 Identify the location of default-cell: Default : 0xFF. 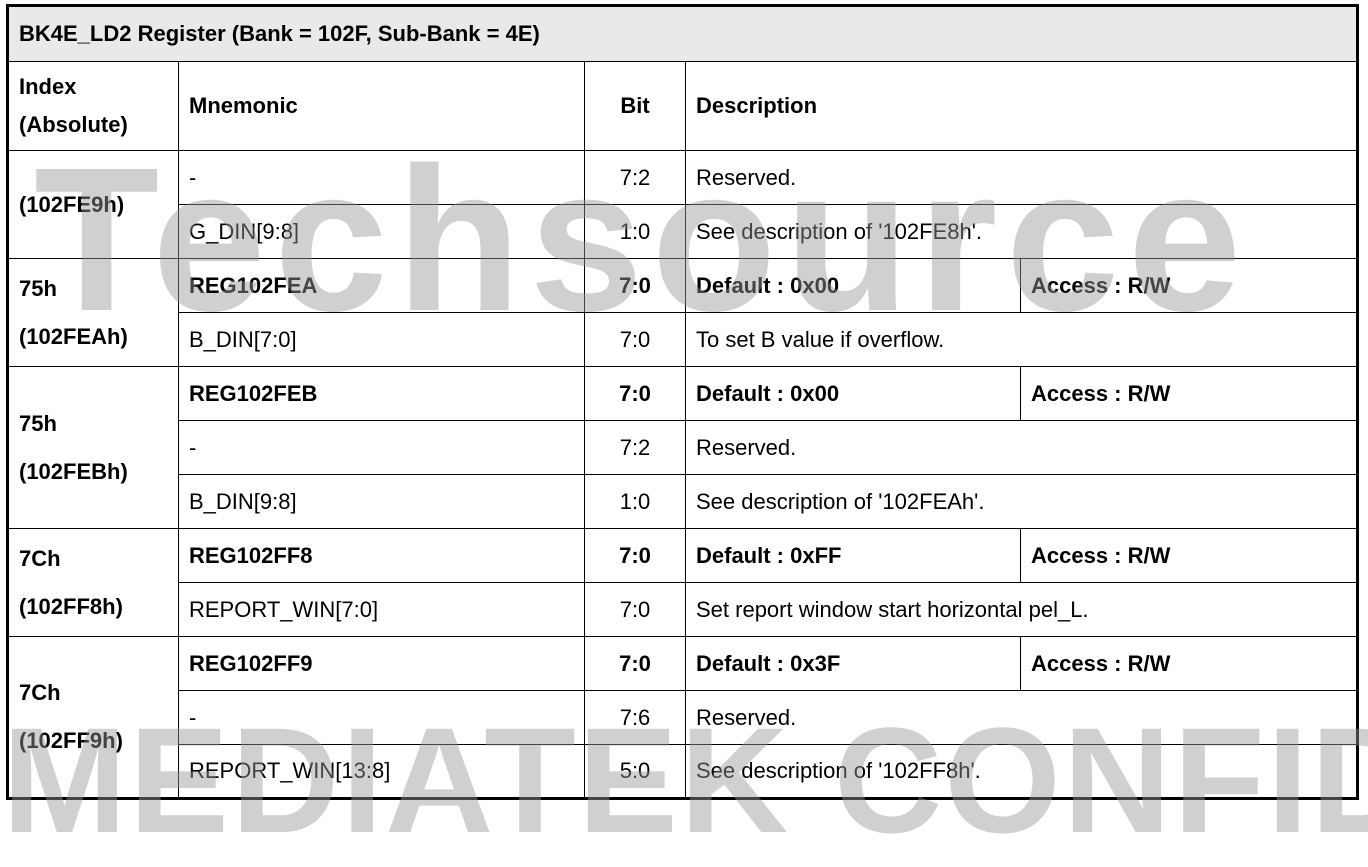
(853, 555).